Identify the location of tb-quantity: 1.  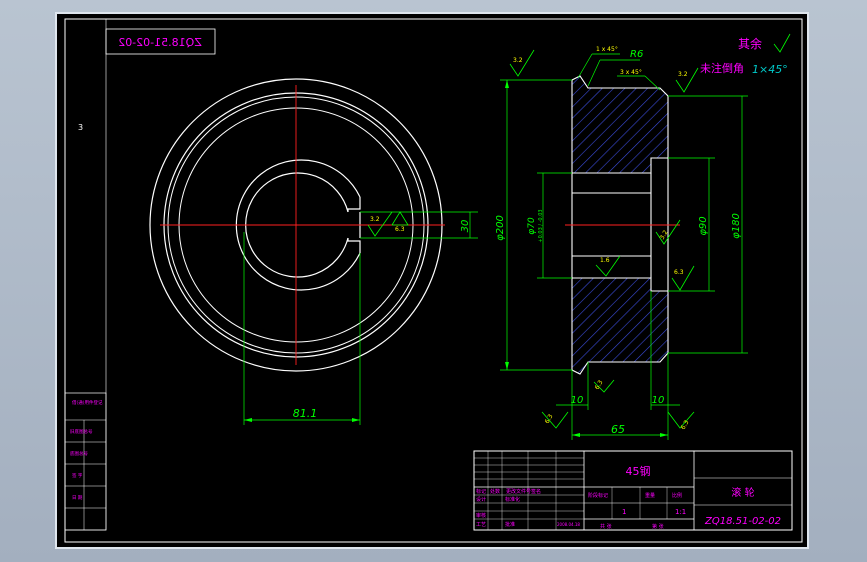
(624, 512).